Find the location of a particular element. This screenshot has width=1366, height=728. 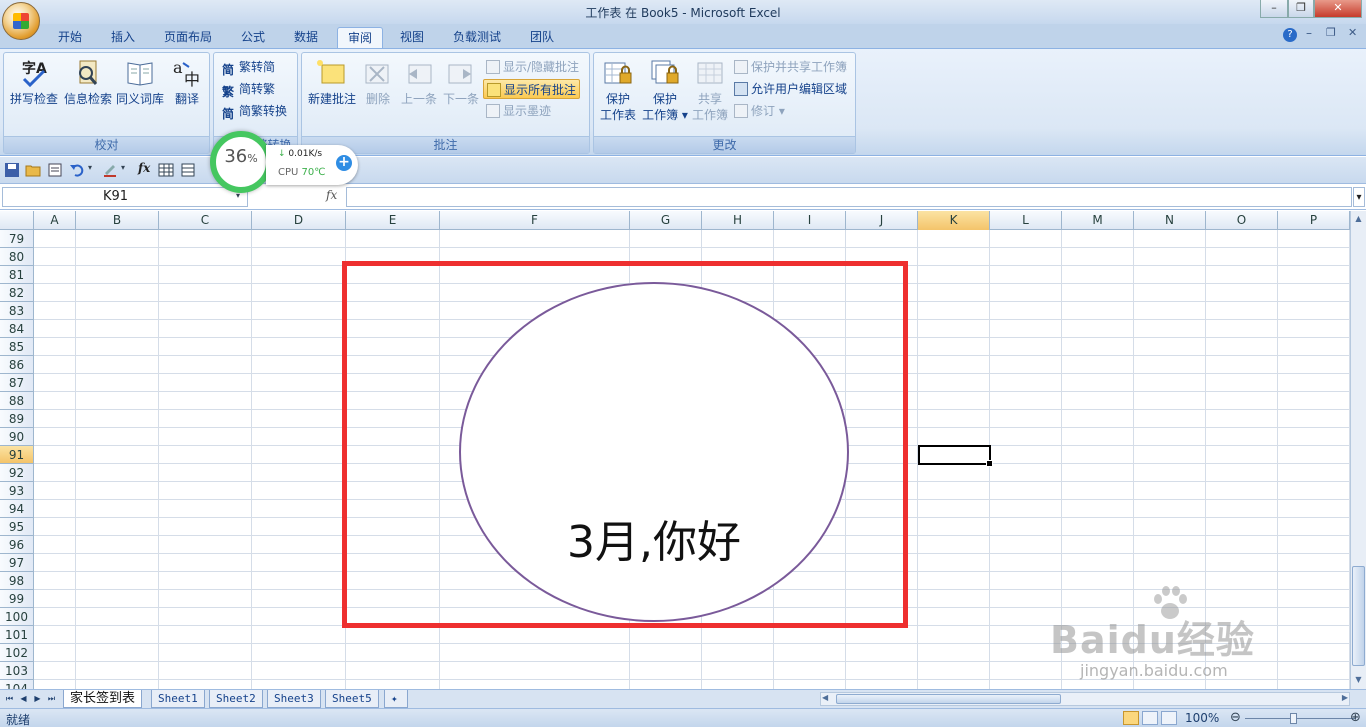

column-header-k: K is located at coordinates (954, 220).